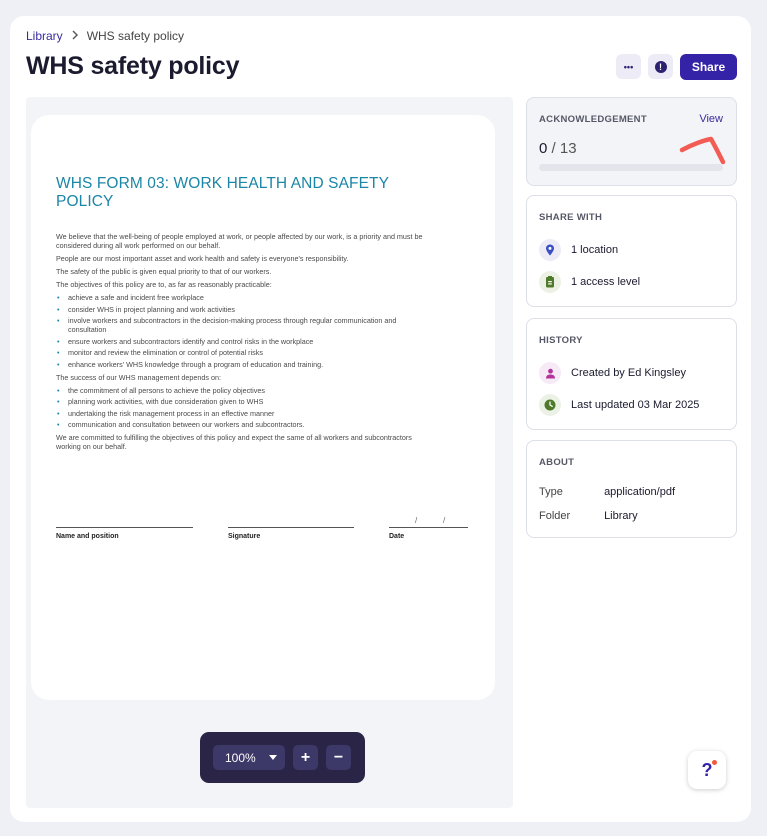  What do you see at coordinates (714, 762) in the screenshot?
I see `notification-dot` at bounding box center [714, 762].